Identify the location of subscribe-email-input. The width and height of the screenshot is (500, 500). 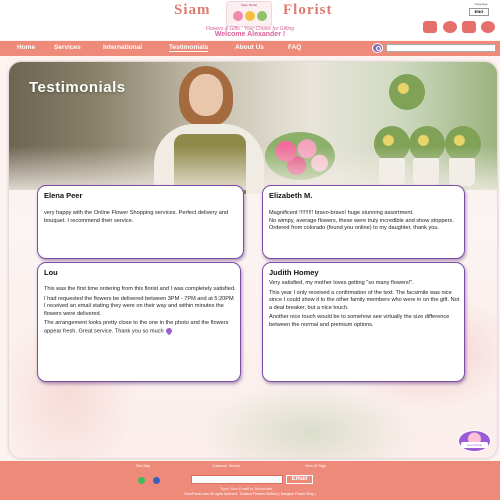
(237, 479).